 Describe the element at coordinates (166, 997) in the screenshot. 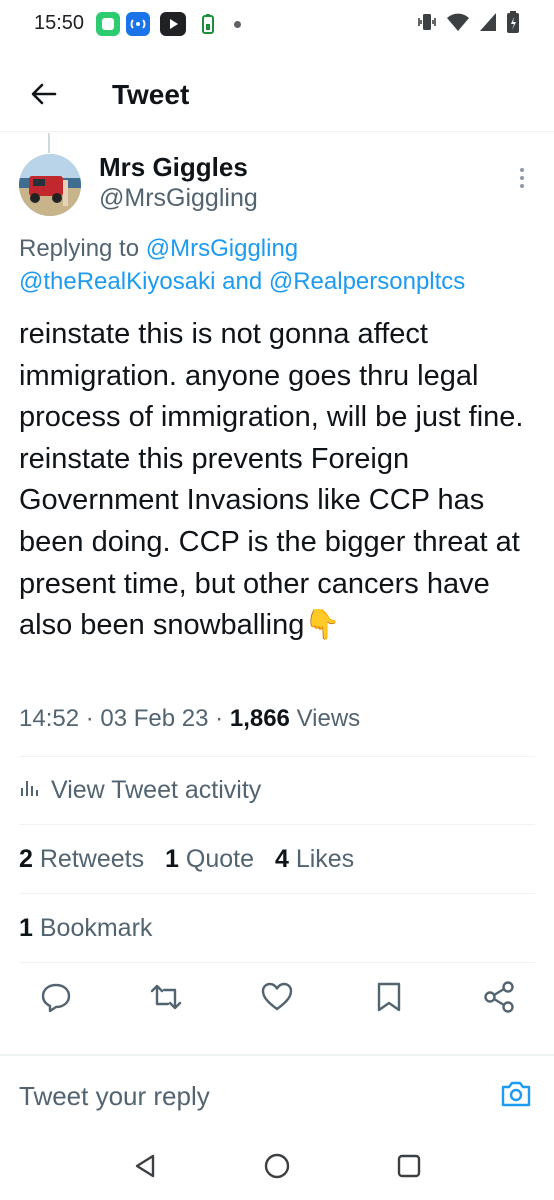

I see `retweet-icon` at that location.